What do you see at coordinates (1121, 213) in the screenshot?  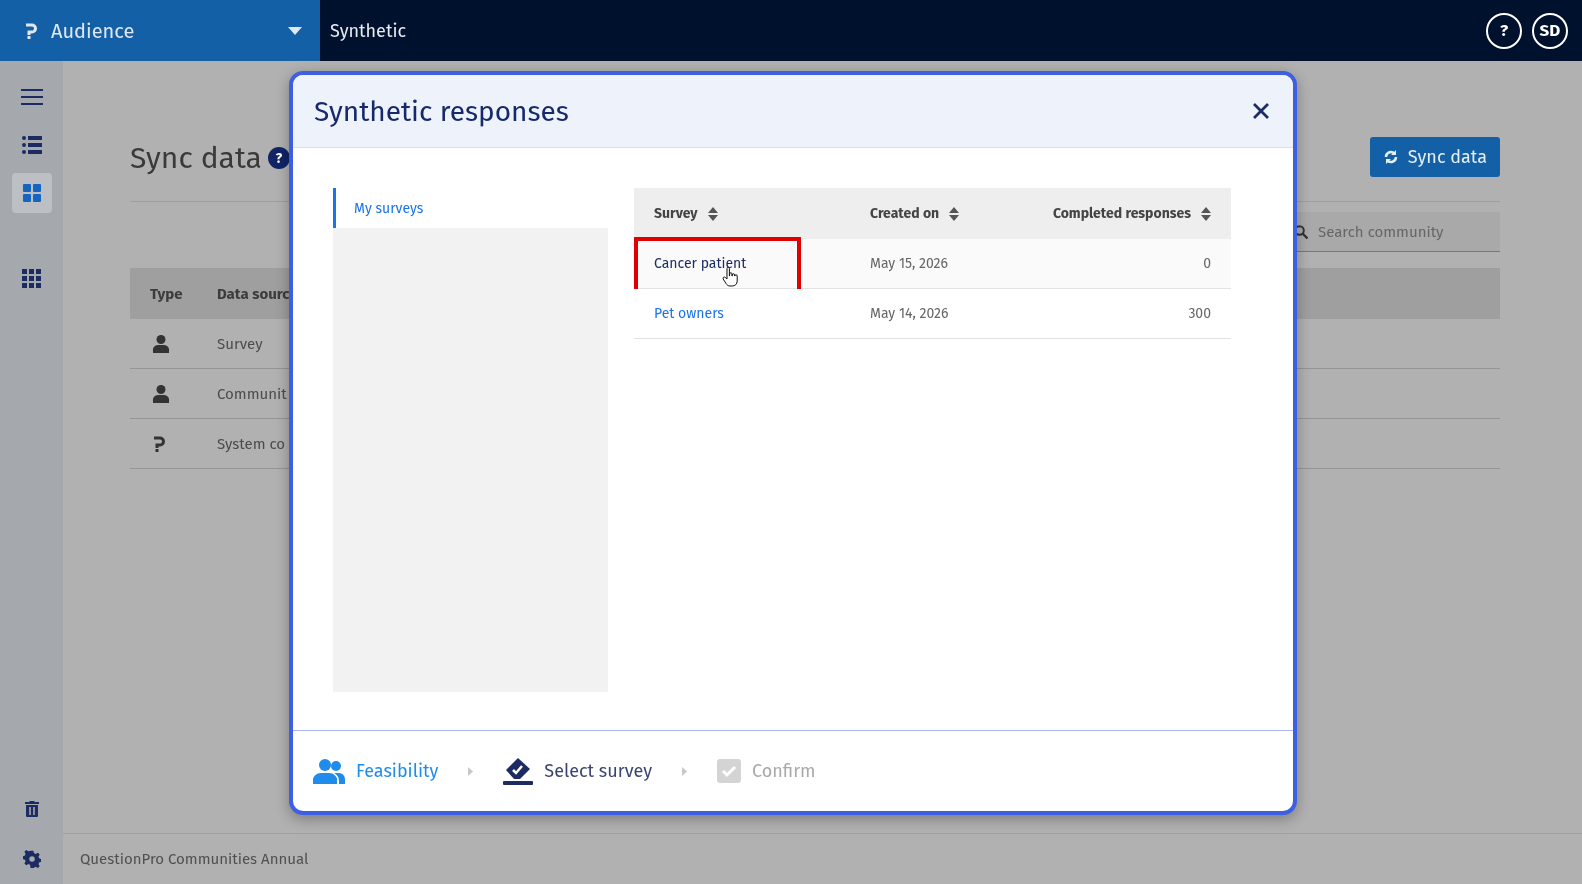 I see `column-header: Completed responses` at bounding box center [1121, 213].